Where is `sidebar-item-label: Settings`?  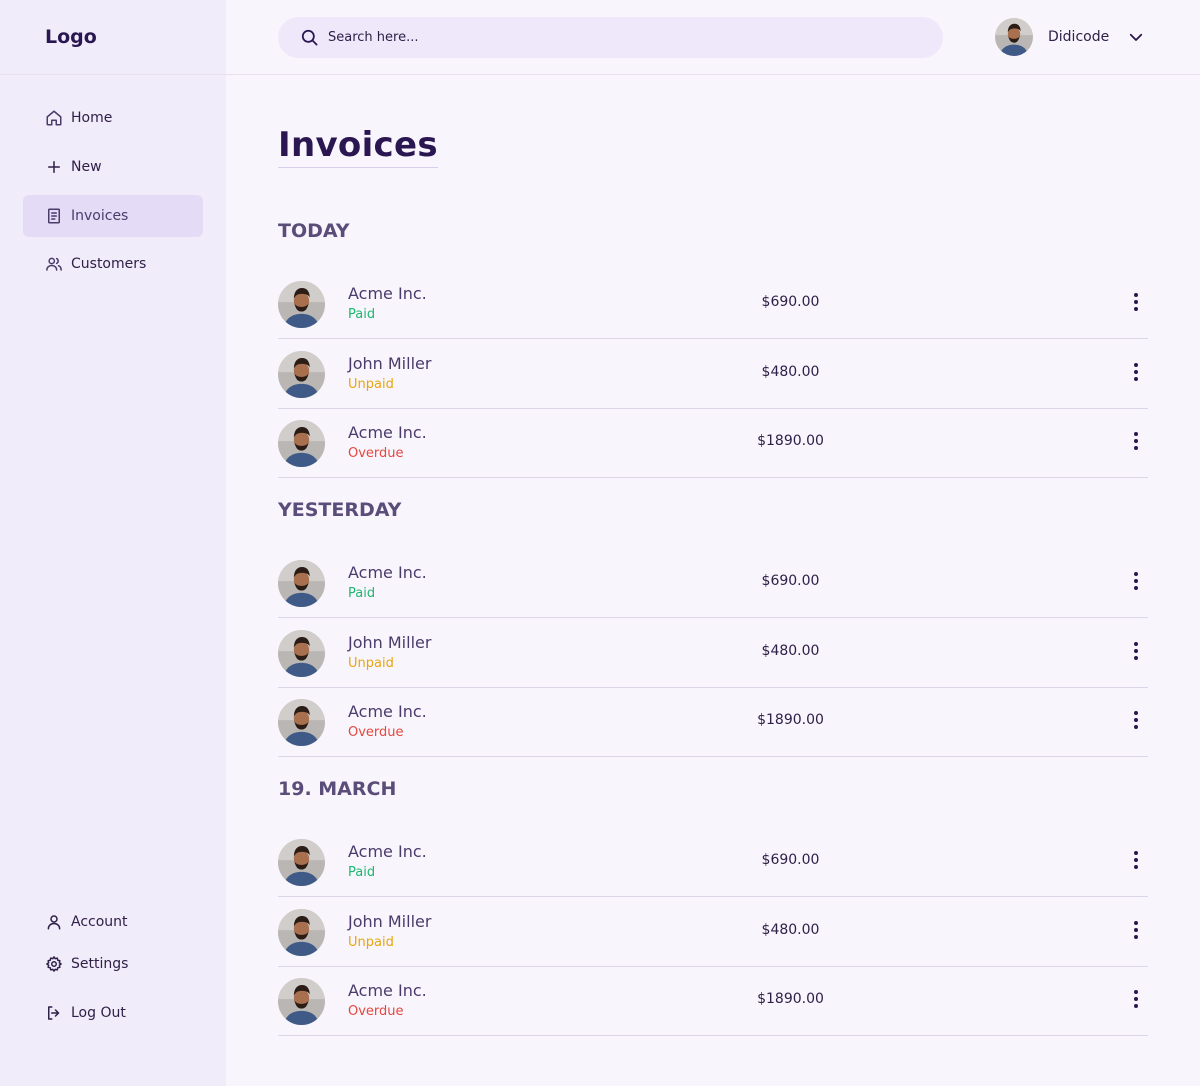
sidebar-item-label: Settings is located at coordinates (100, 964).